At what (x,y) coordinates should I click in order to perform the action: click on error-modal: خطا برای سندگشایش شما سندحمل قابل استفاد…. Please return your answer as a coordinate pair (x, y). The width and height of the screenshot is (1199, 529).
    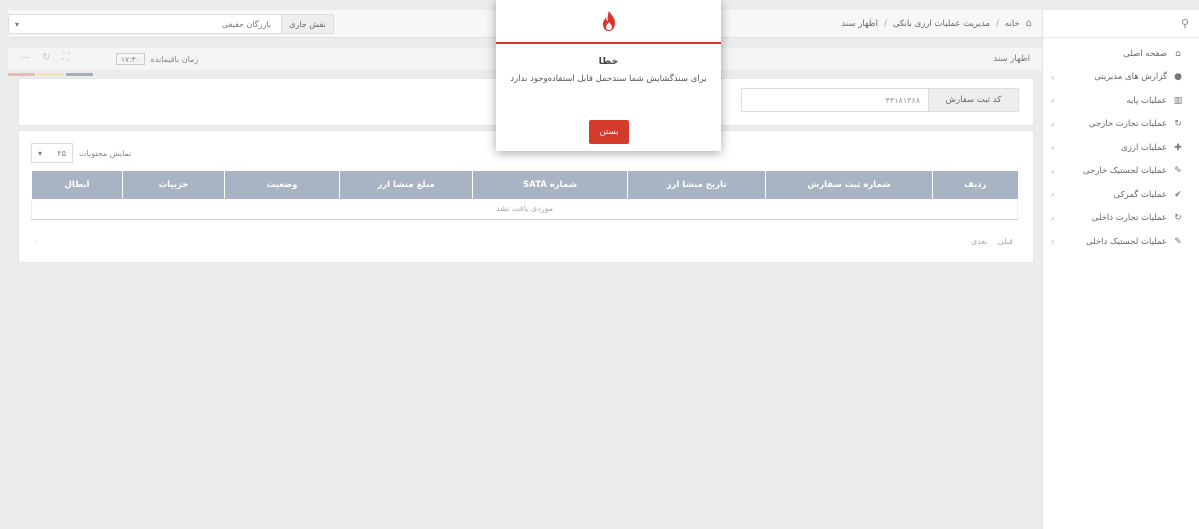
    Looking at the image, I should click on (608, 75).